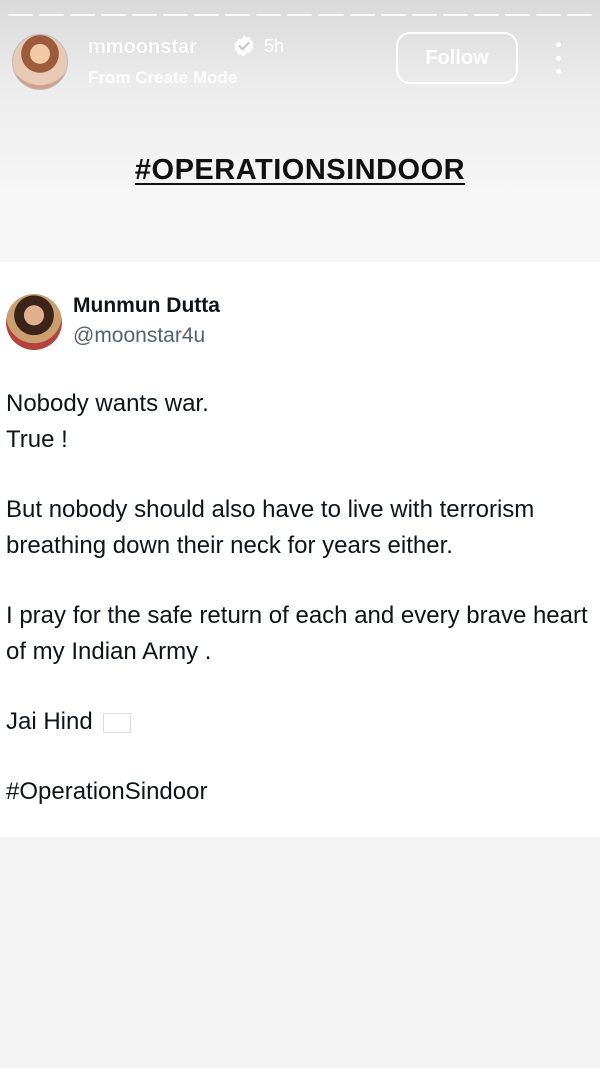 The height and width of the screenshot is (1068, 600). Describe the element at coordinates (40, 62) in the screenshot. I see `story-avatar` at that location.